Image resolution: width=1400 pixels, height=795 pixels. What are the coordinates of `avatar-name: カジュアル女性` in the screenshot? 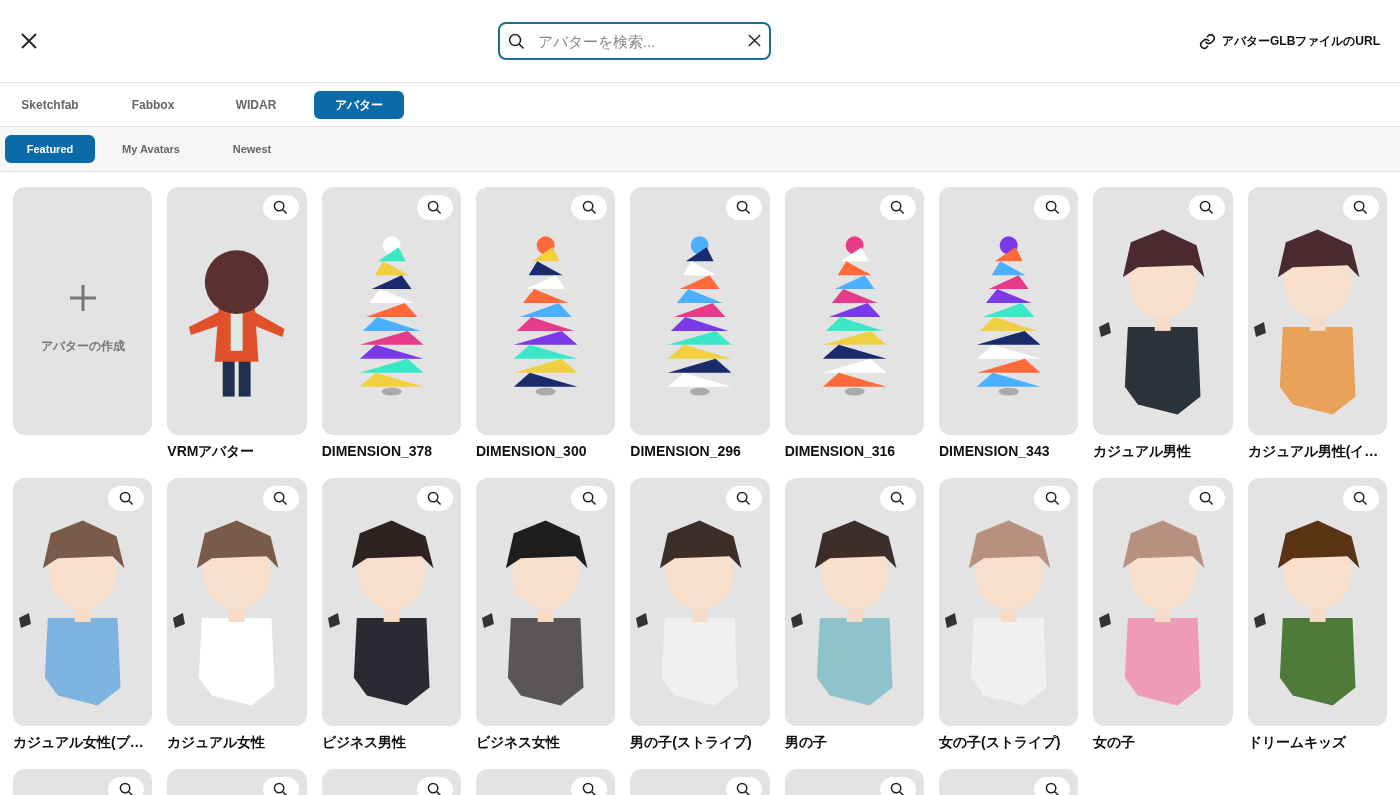 It's located at (217, 742).